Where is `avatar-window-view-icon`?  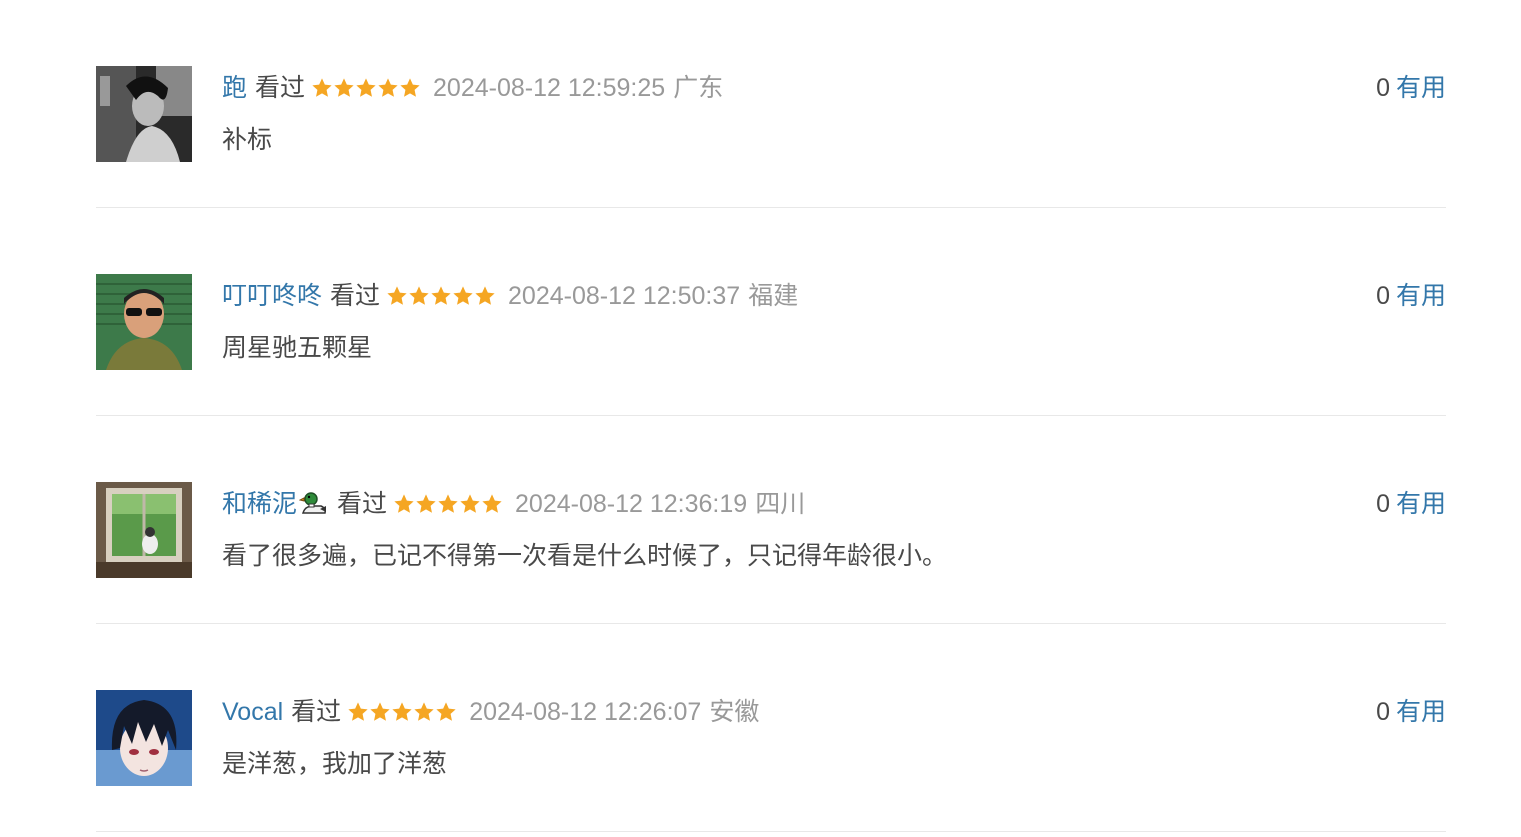
avatar-window-view-icon is located at coordinates (144, 530).